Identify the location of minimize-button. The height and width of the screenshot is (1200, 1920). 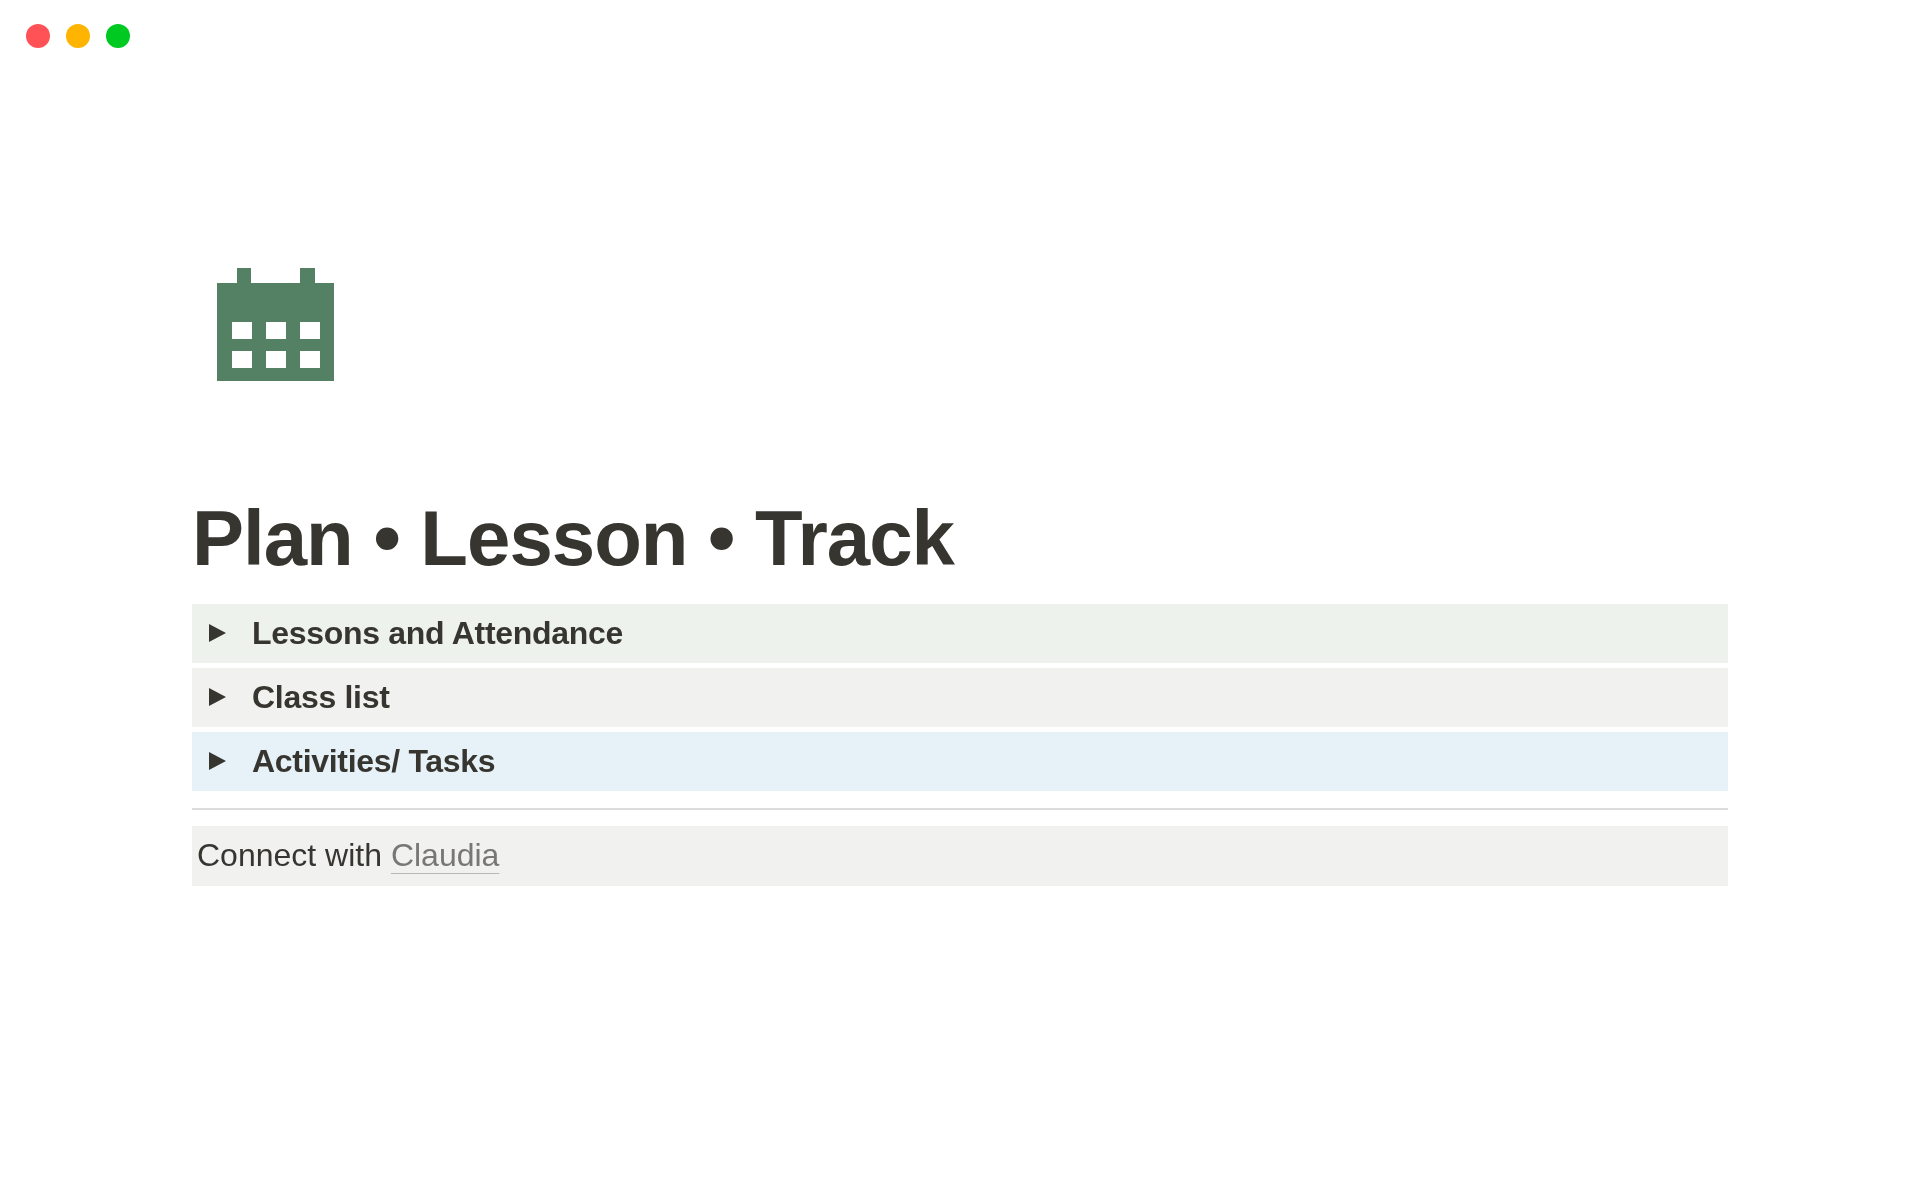
(78, 36).